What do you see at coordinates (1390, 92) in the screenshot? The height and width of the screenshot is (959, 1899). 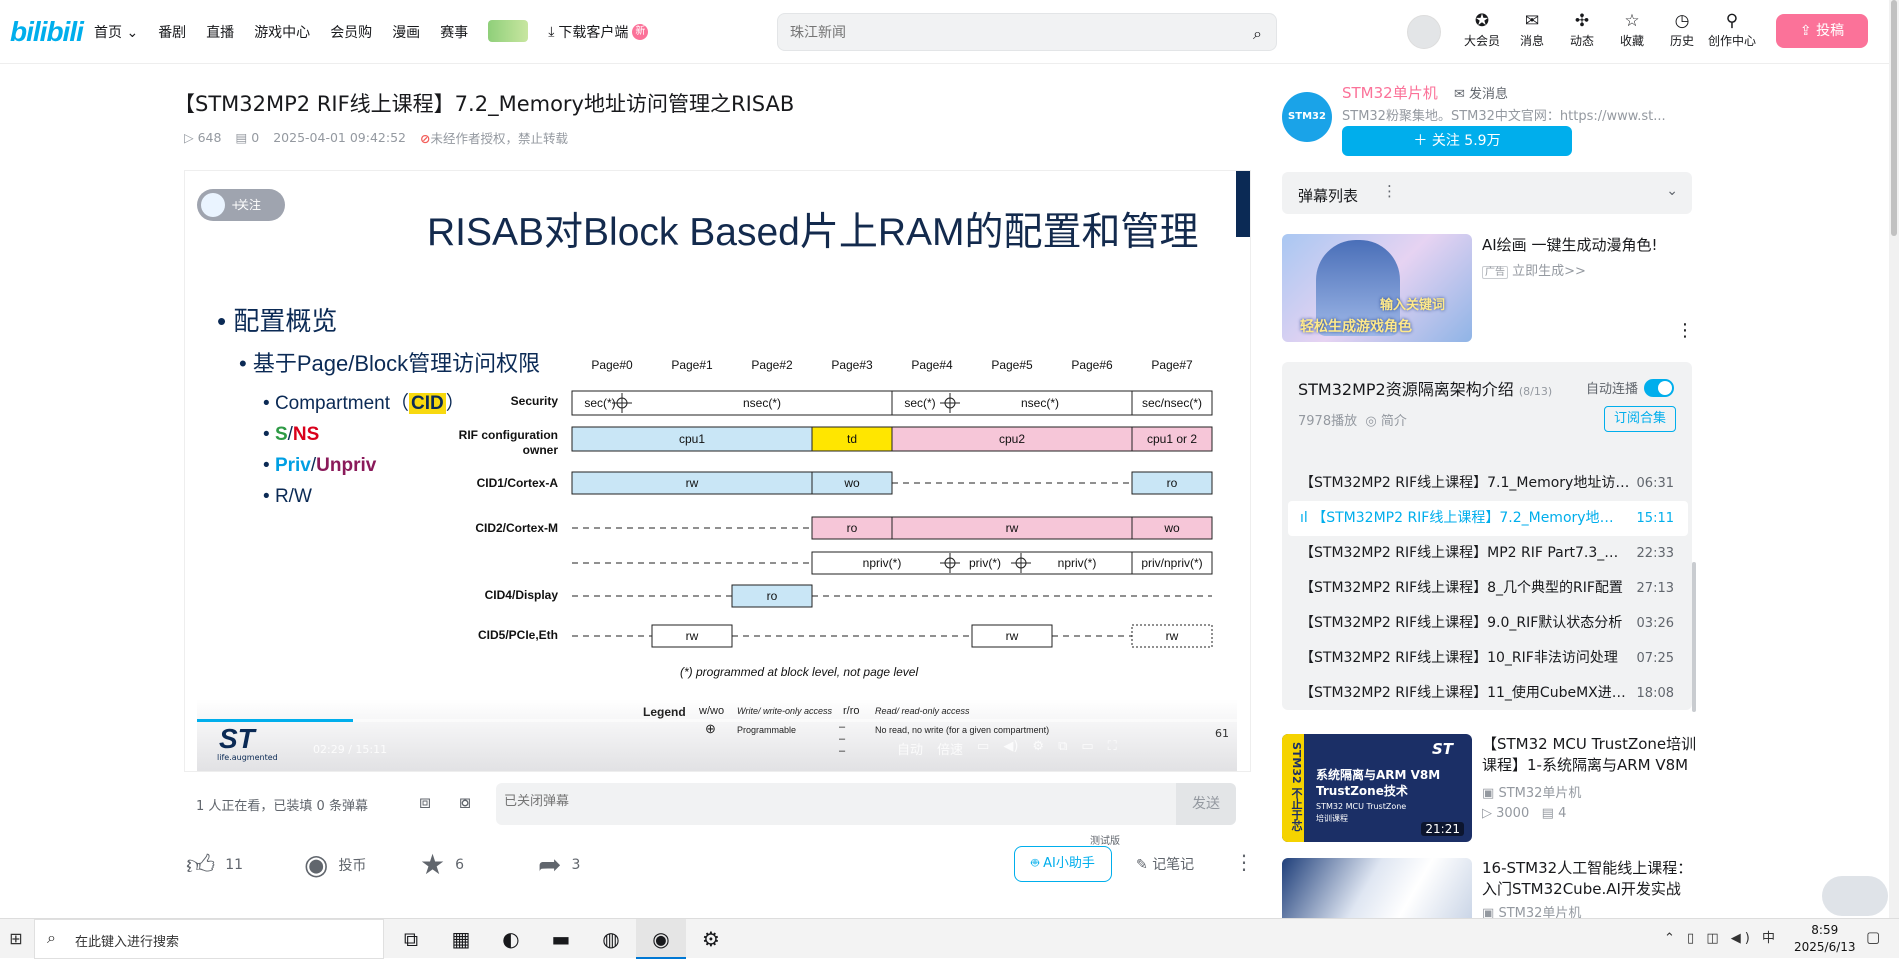 I see `up-name: STM32单片机` at bounding box center [1390, 92].